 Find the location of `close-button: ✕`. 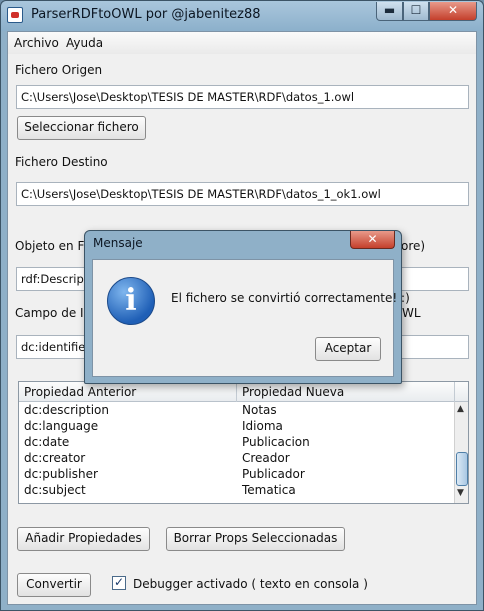

close-button: ✕ is located at coordinates (453, 11).